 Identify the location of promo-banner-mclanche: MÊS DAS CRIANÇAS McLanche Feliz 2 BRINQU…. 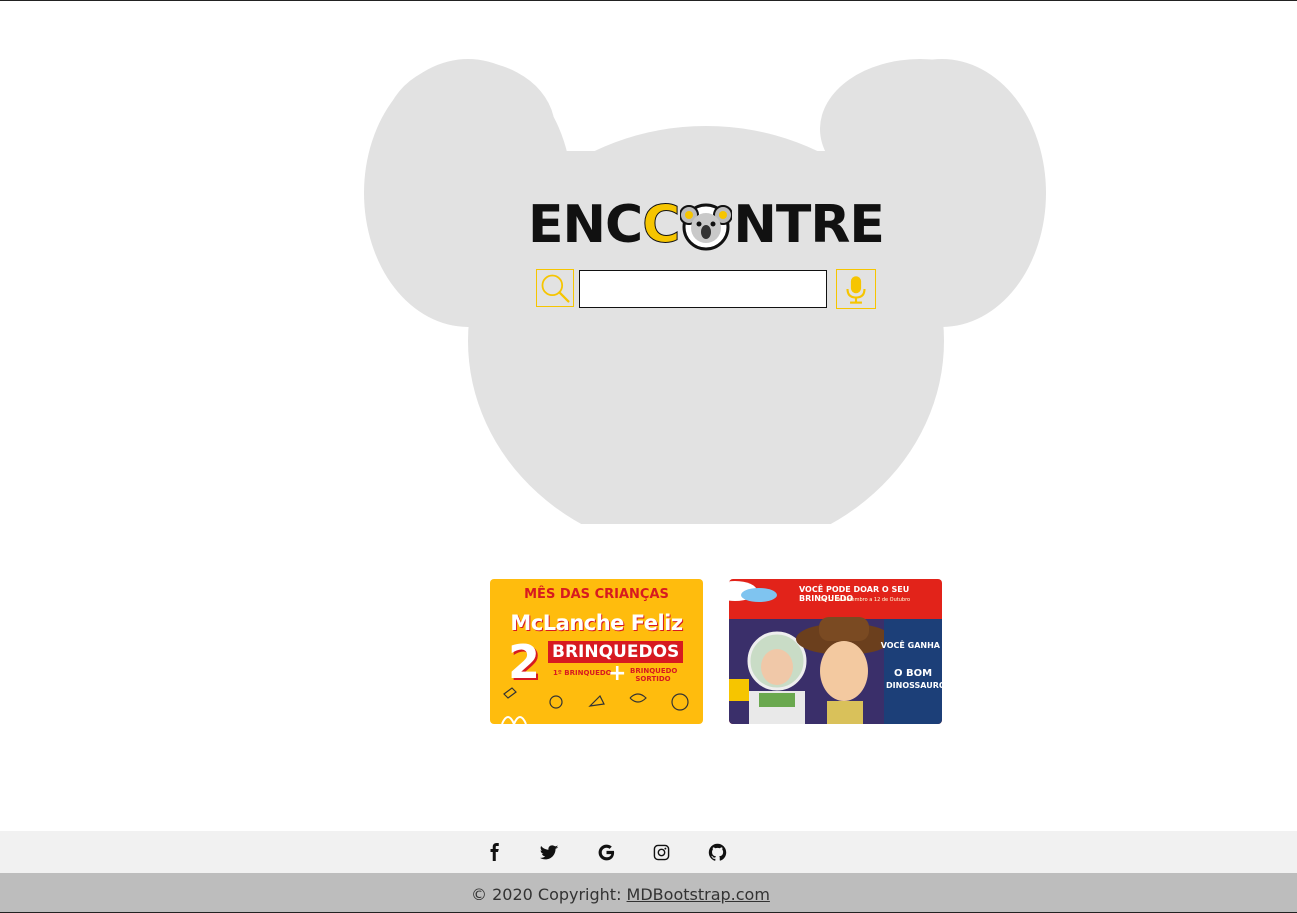
(596, 651).